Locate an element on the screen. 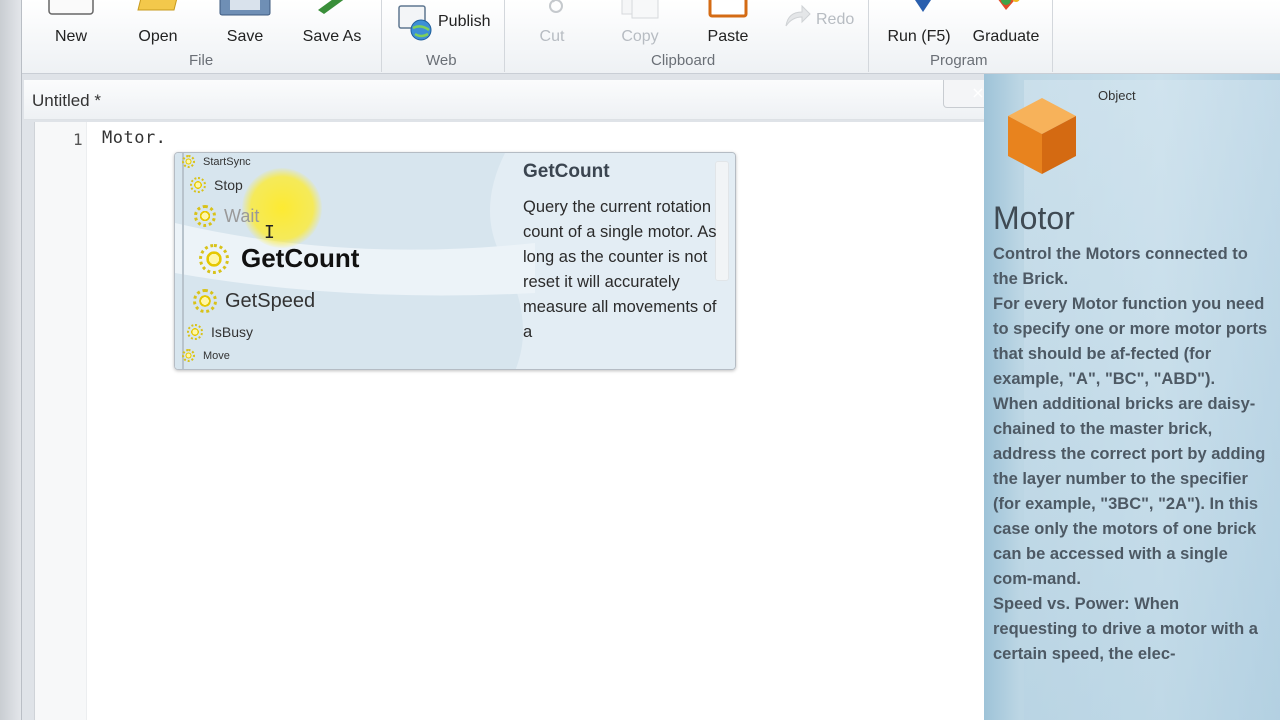  graduate-icon is located at coordinates (1009, 5).